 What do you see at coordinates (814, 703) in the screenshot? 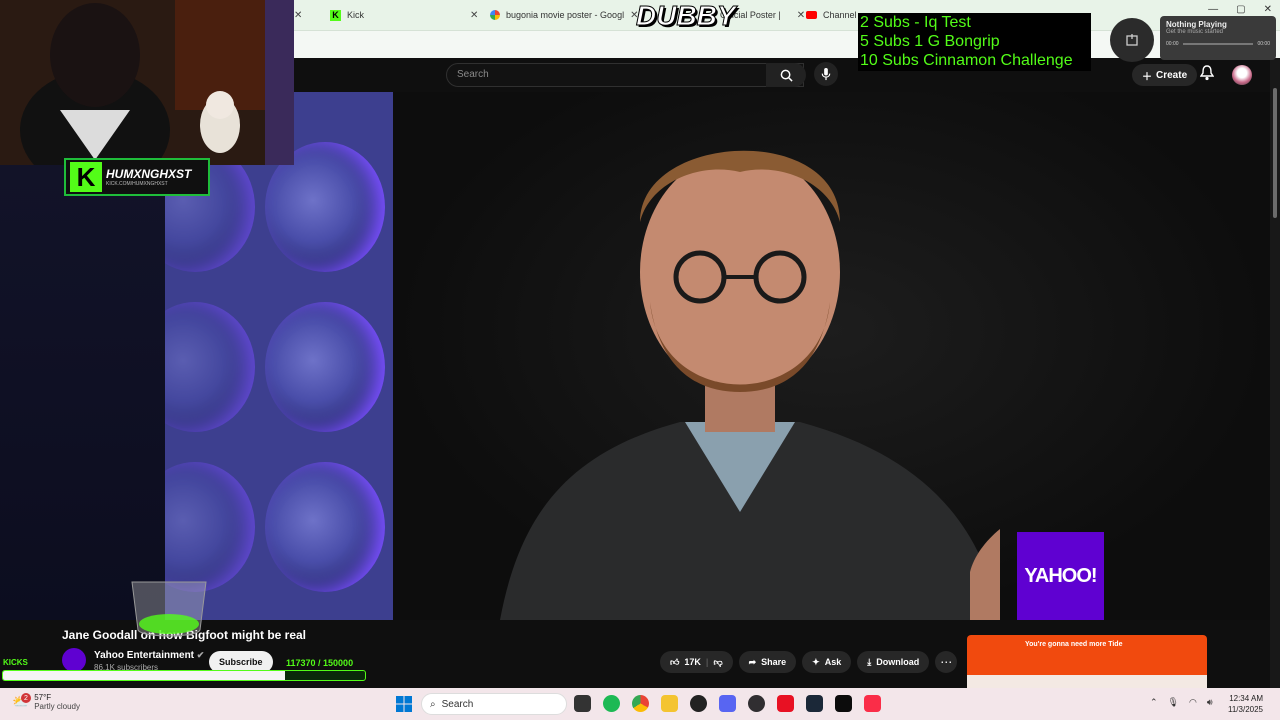
I see `steam-icon` at bounding box center [814, 703].